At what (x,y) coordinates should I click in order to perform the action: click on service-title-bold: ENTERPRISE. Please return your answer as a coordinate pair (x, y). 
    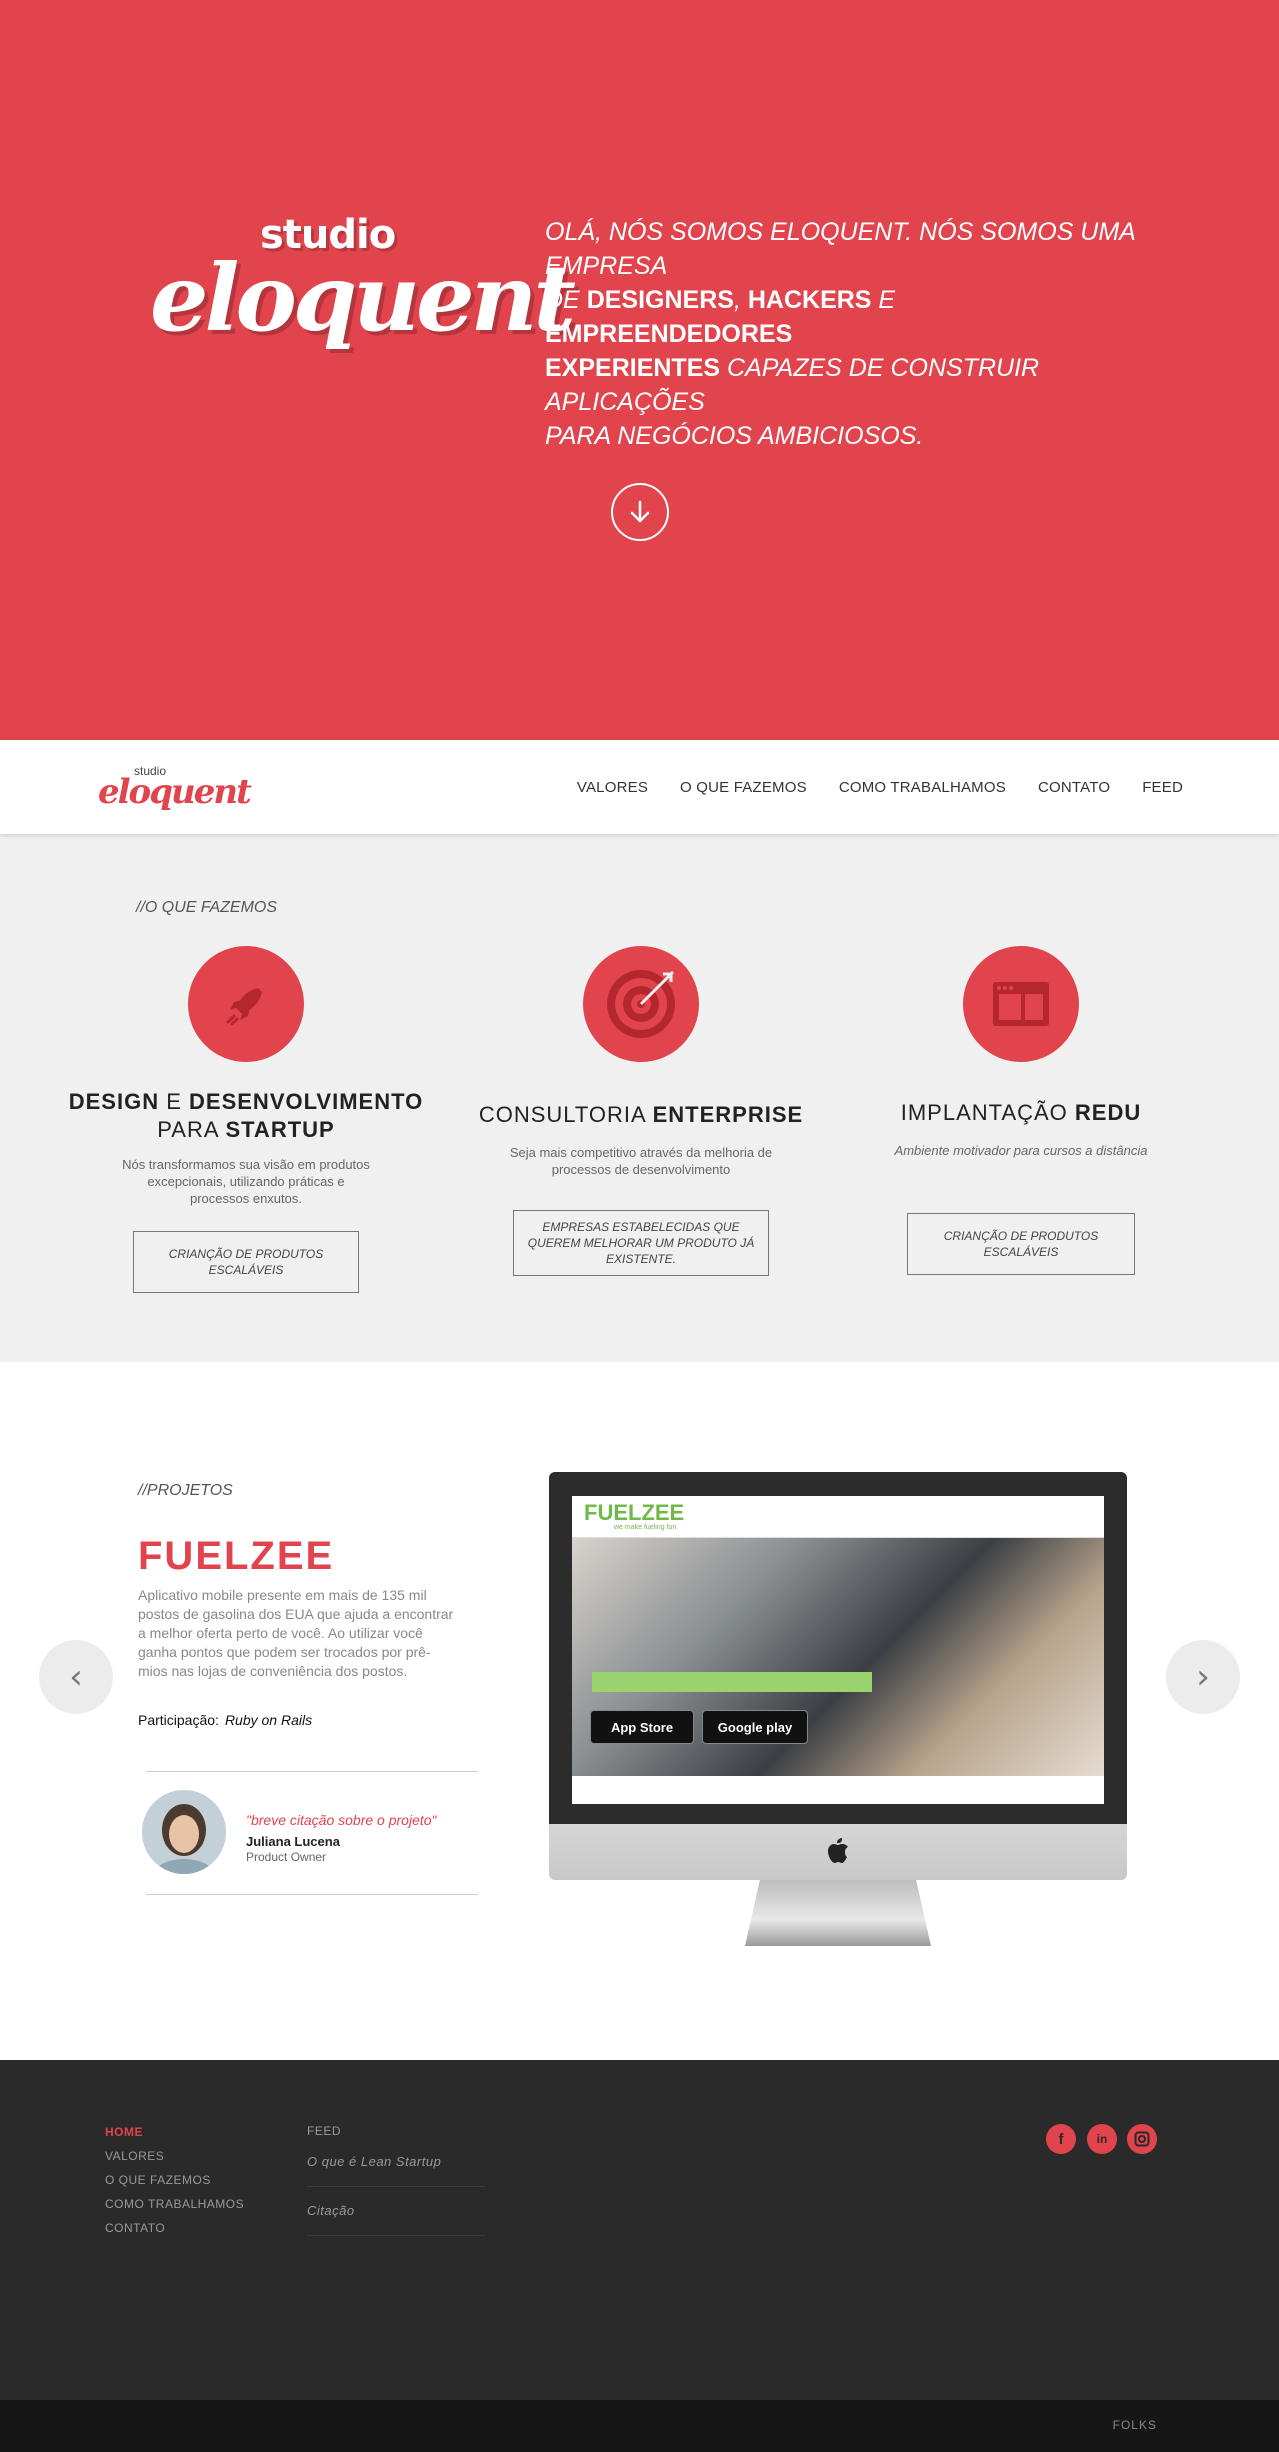
    Looking at the image, I should click on (728, 1114).